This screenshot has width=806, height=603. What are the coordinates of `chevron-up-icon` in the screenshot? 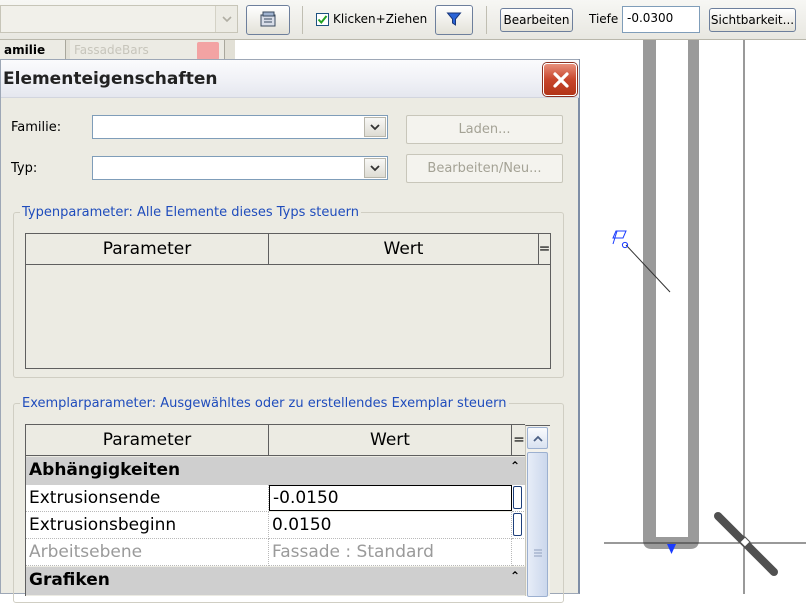 It's located at (537, 438).